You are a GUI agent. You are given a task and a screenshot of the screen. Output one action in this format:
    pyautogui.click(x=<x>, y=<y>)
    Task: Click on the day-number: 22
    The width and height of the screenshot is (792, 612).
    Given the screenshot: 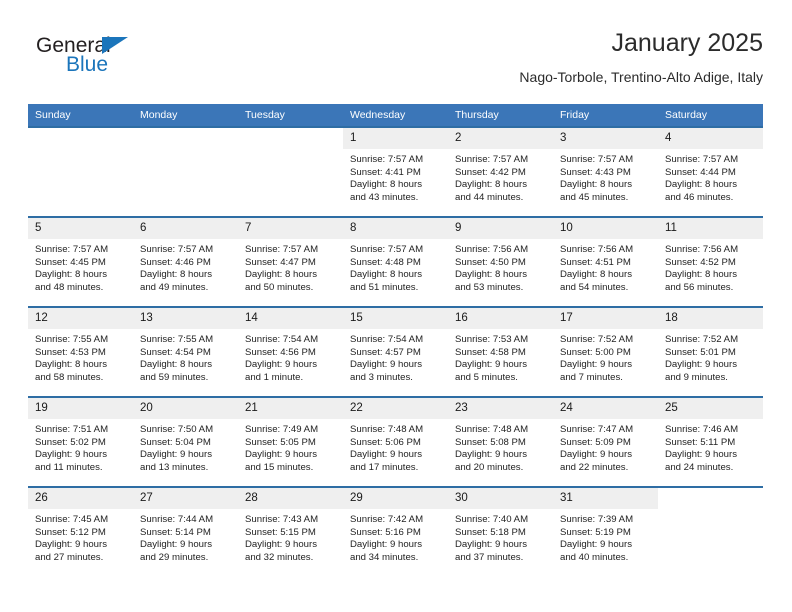 What is the action you would take?
    pyautogui.click(x=395, y=408)
    